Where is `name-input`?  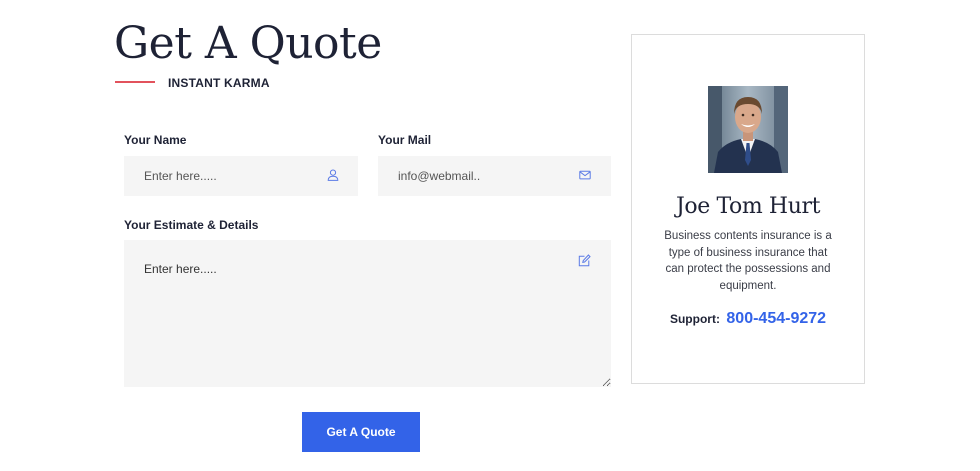 name-input is located at coordinates (241, 176).